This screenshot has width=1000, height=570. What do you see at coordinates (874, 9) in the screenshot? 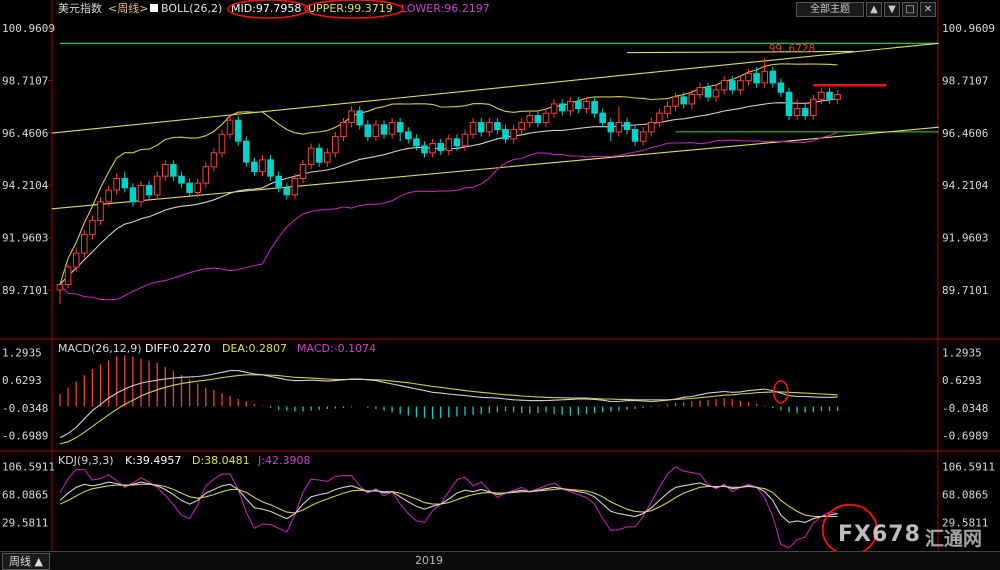
I see `nav-up-button: ▲` at bounding box center [874, 9].